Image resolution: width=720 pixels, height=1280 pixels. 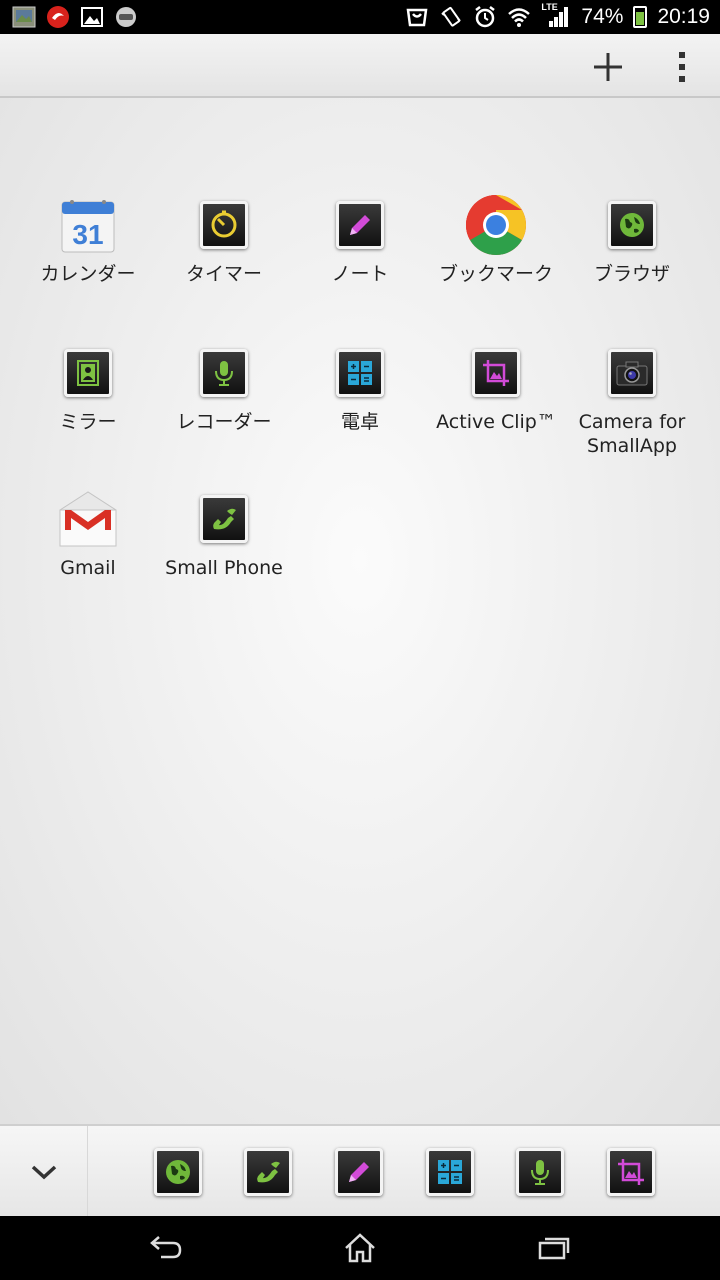 I want to click on battery-fill, so click(x=640, y=18).